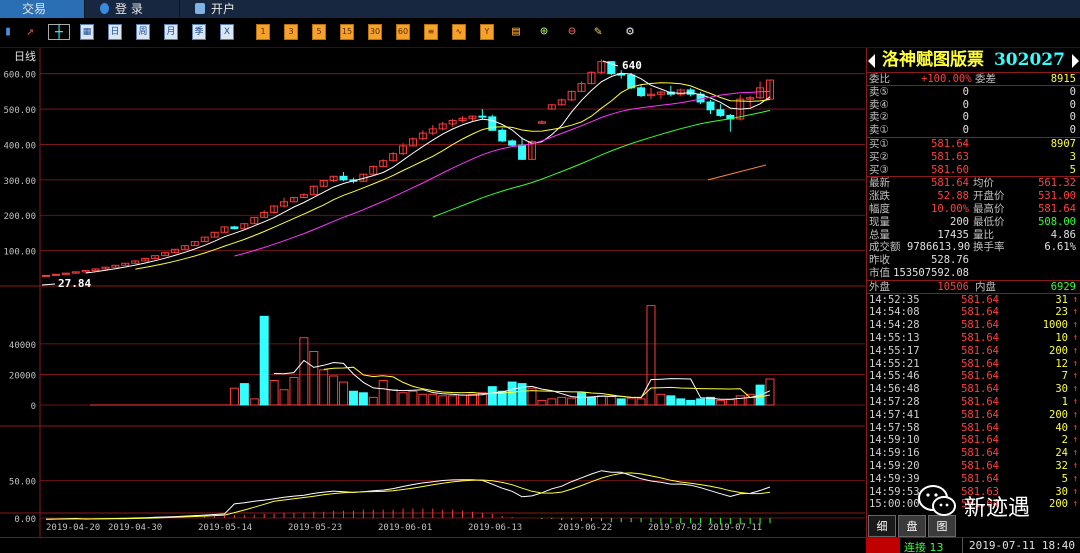  I want to click on sell-orders: 卖⑤ 0 0 卖④ 0 0 卖② 0 0 卖① 0 0, so click(973, 110).